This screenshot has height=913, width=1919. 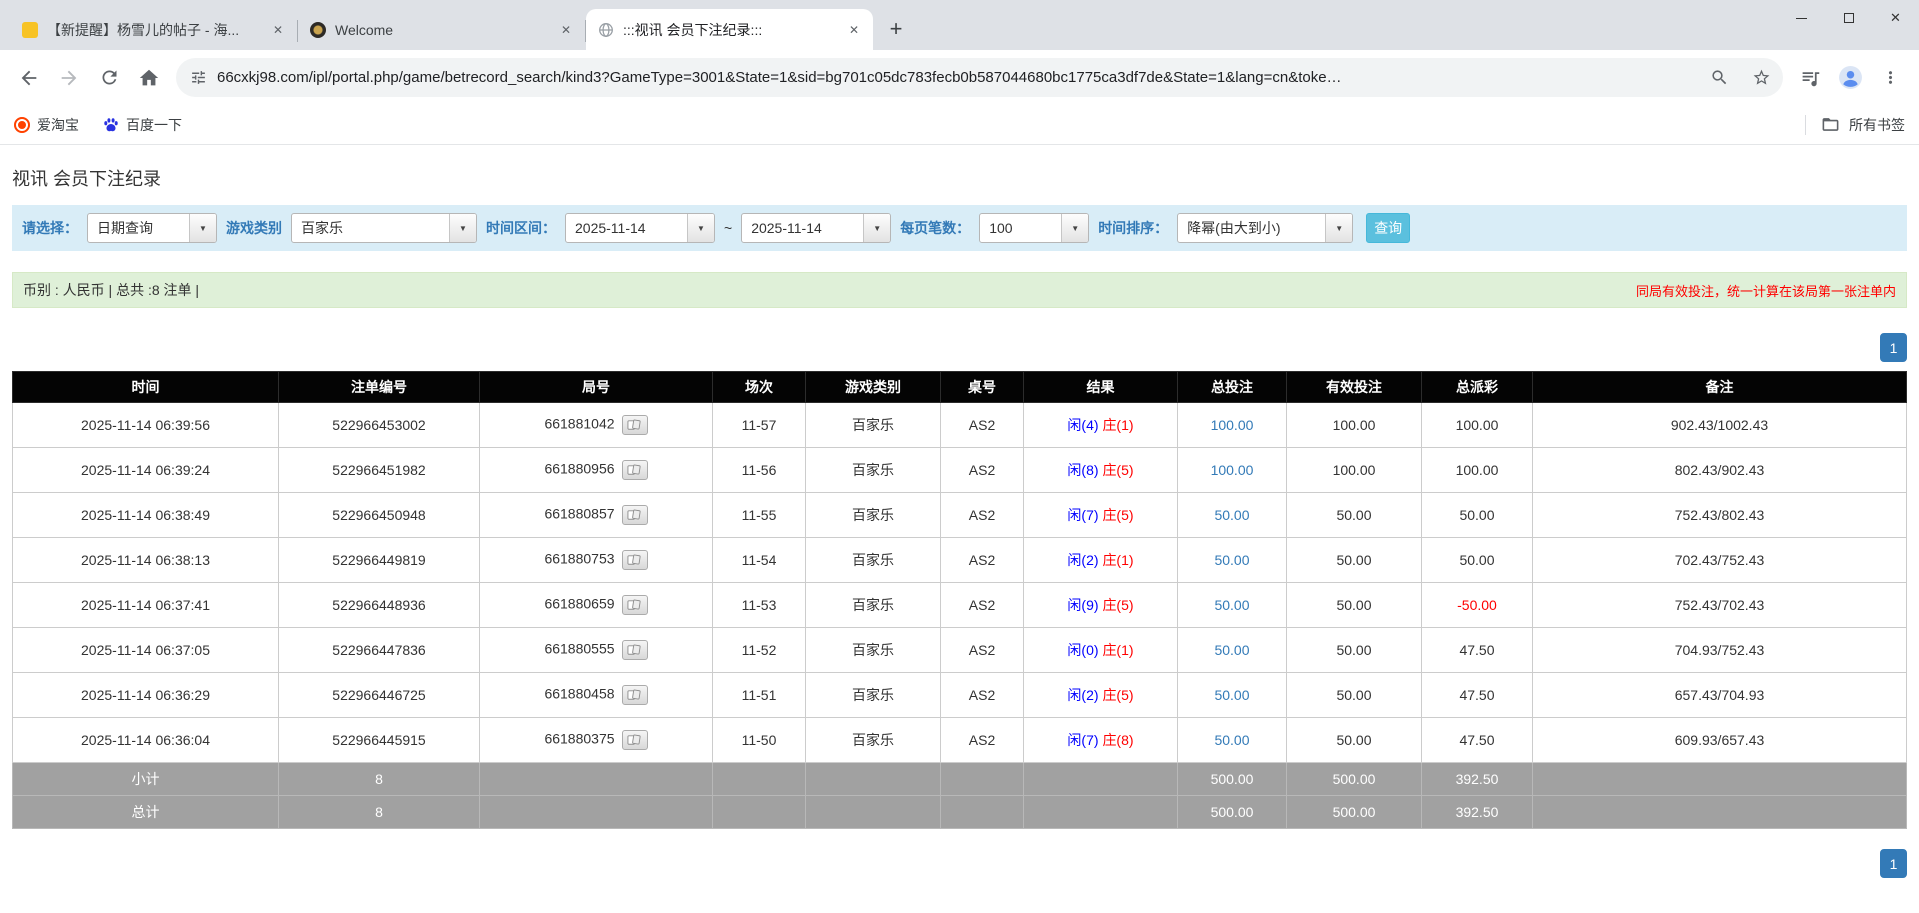 What do you see at coordinates (142, 125) in the screenshot?
I see `bookmark-baidu: 百度一下` at bounding box center [142, 125].